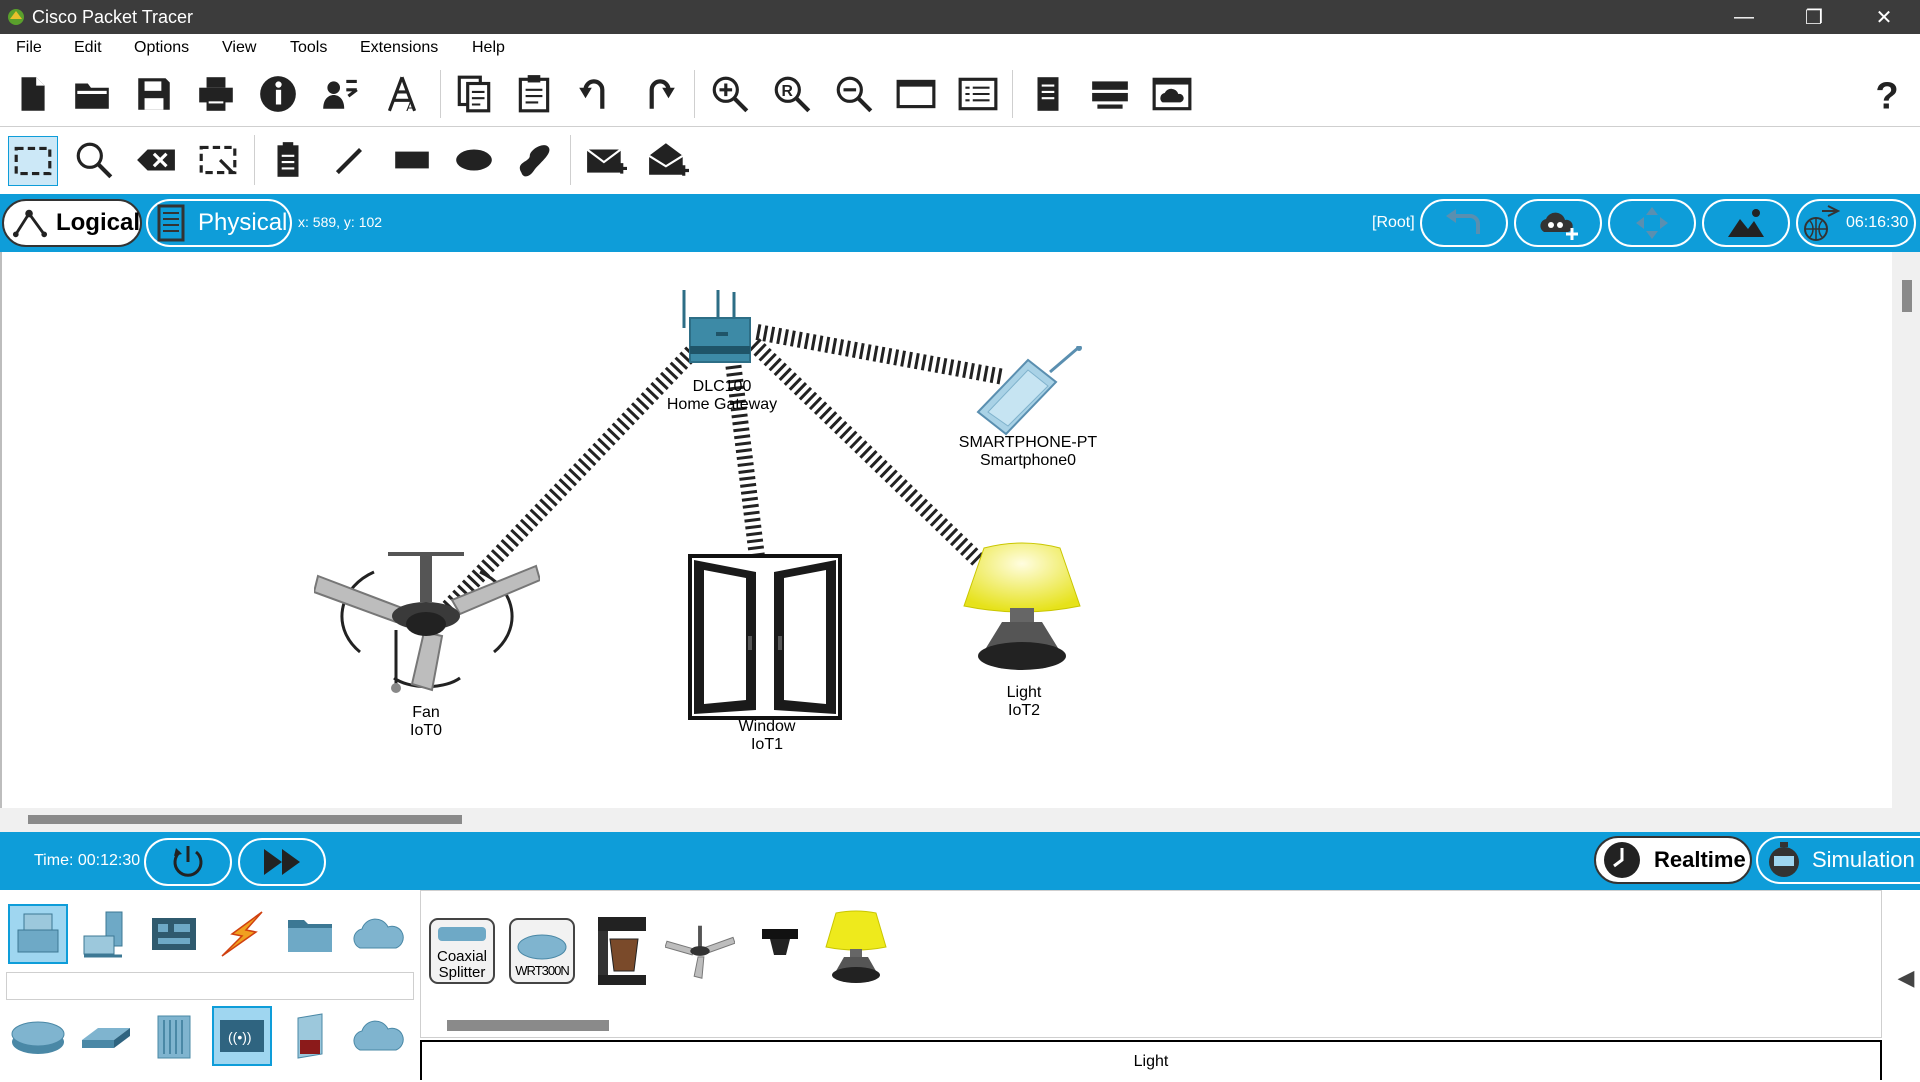 Image resolution: width=1920 pixels, height=1082 pixels. I want to click on menu-extensions: Extensions, so click(399, 48).